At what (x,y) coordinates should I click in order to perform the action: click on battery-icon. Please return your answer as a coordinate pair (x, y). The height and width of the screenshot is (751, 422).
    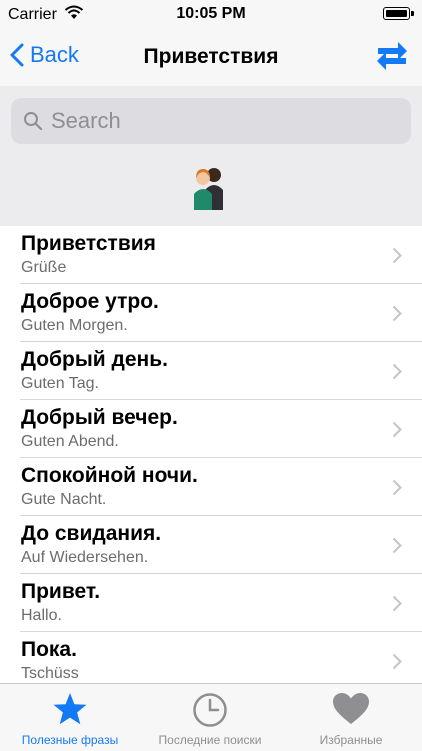
    Looking at the image, I should click on (398, 13).